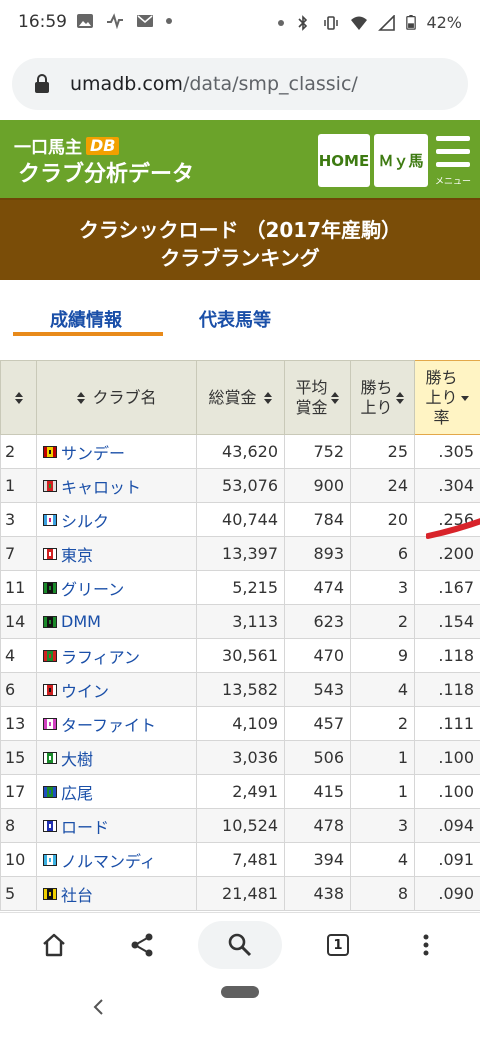  I want to click on my-horses-button: Ｍｙ馬, so click(401, 160).